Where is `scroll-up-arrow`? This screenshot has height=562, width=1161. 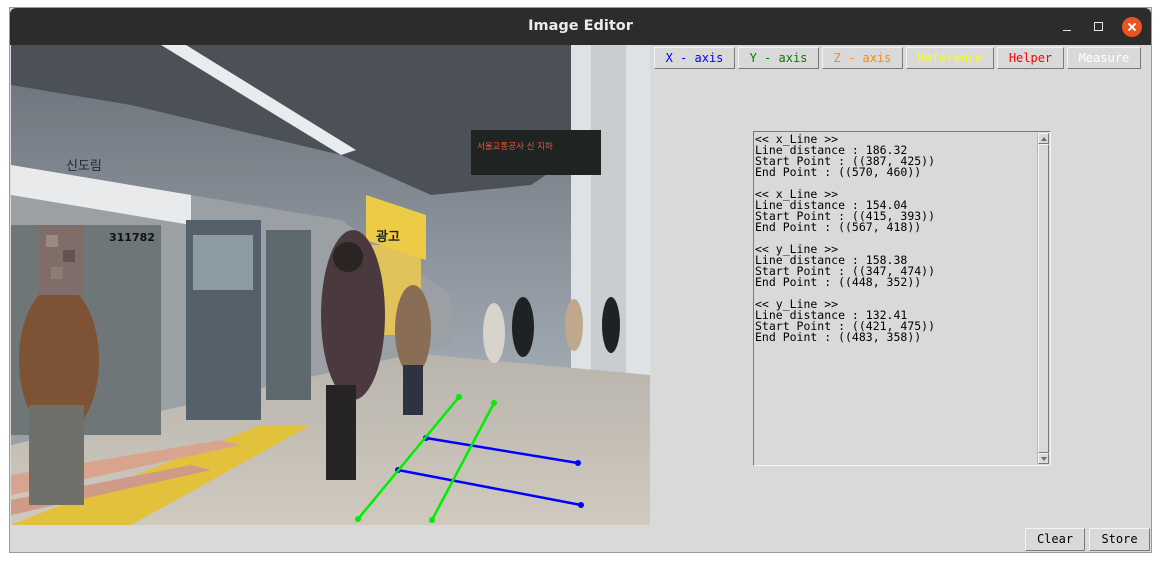
scroll-up-arrow is located at coordinates (1043, 138).